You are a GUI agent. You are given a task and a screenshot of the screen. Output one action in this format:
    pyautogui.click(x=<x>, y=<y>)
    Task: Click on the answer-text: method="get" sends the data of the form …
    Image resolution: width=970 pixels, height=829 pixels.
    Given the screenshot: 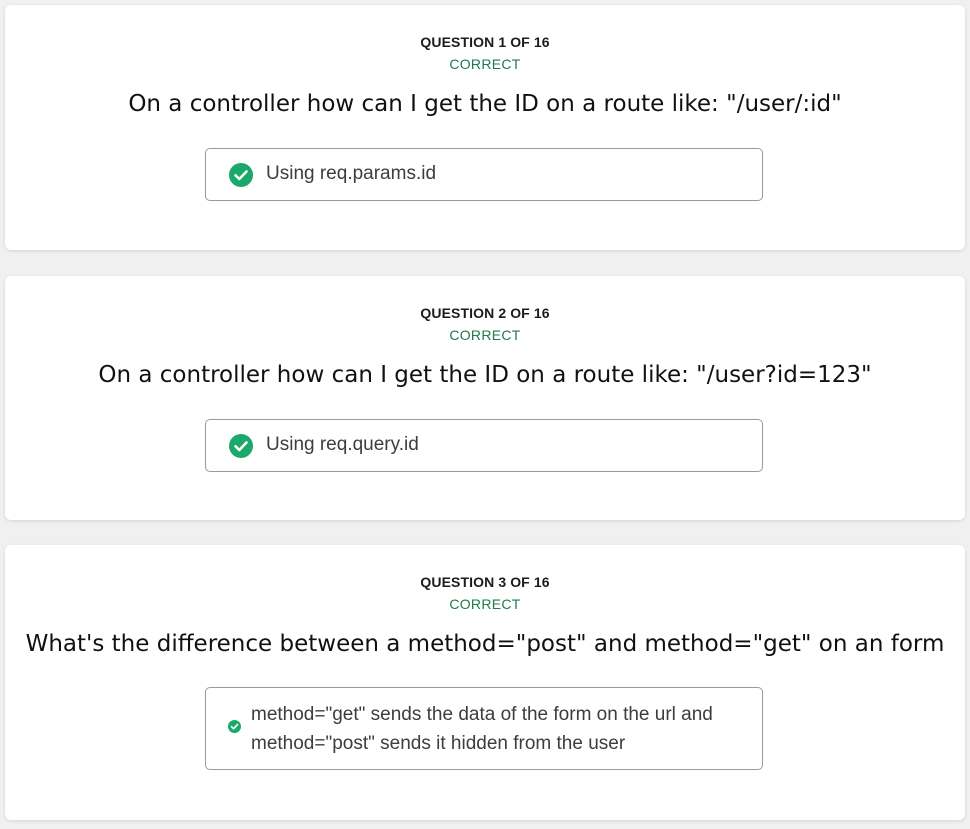 What is the action you would take?
    pyautogui.click(x=482, y=729)
    